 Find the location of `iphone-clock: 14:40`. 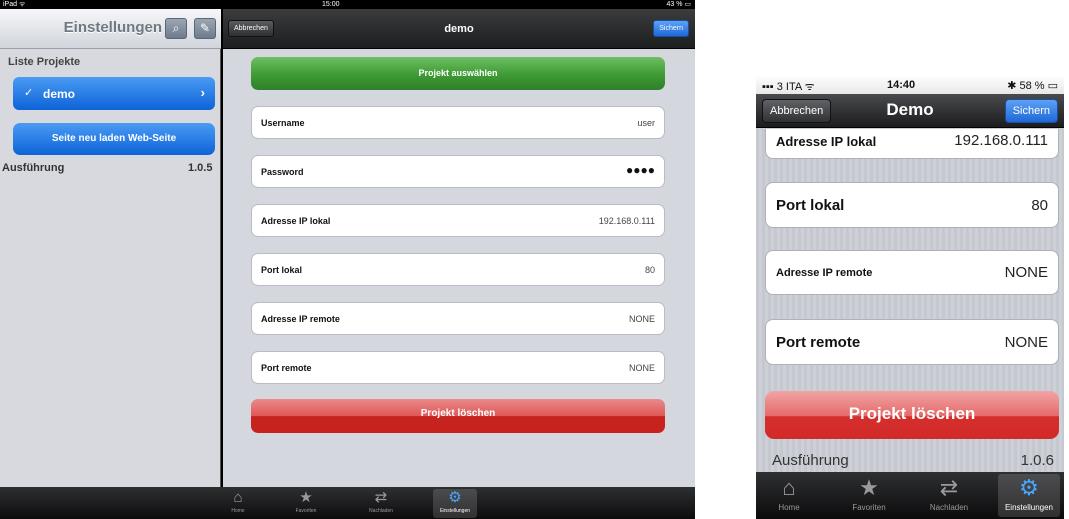

iphone-clock: 14:40 is located at coordinates (901, 85).